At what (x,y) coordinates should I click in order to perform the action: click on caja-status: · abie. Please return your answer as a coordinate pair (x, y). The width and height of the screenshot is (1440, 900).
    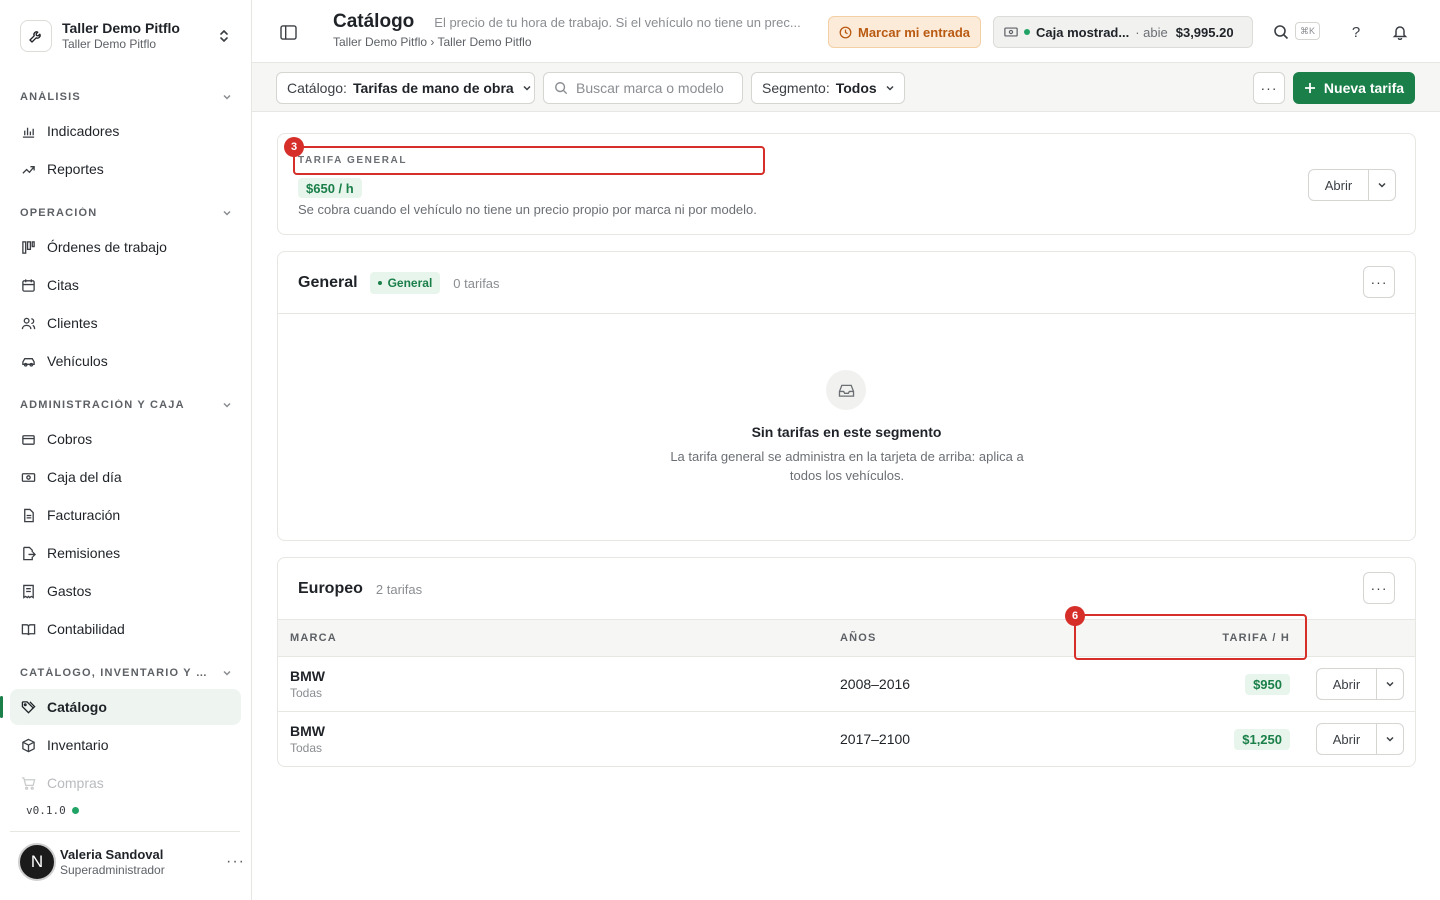
    Looking at the image, I should click on (1151, 32).